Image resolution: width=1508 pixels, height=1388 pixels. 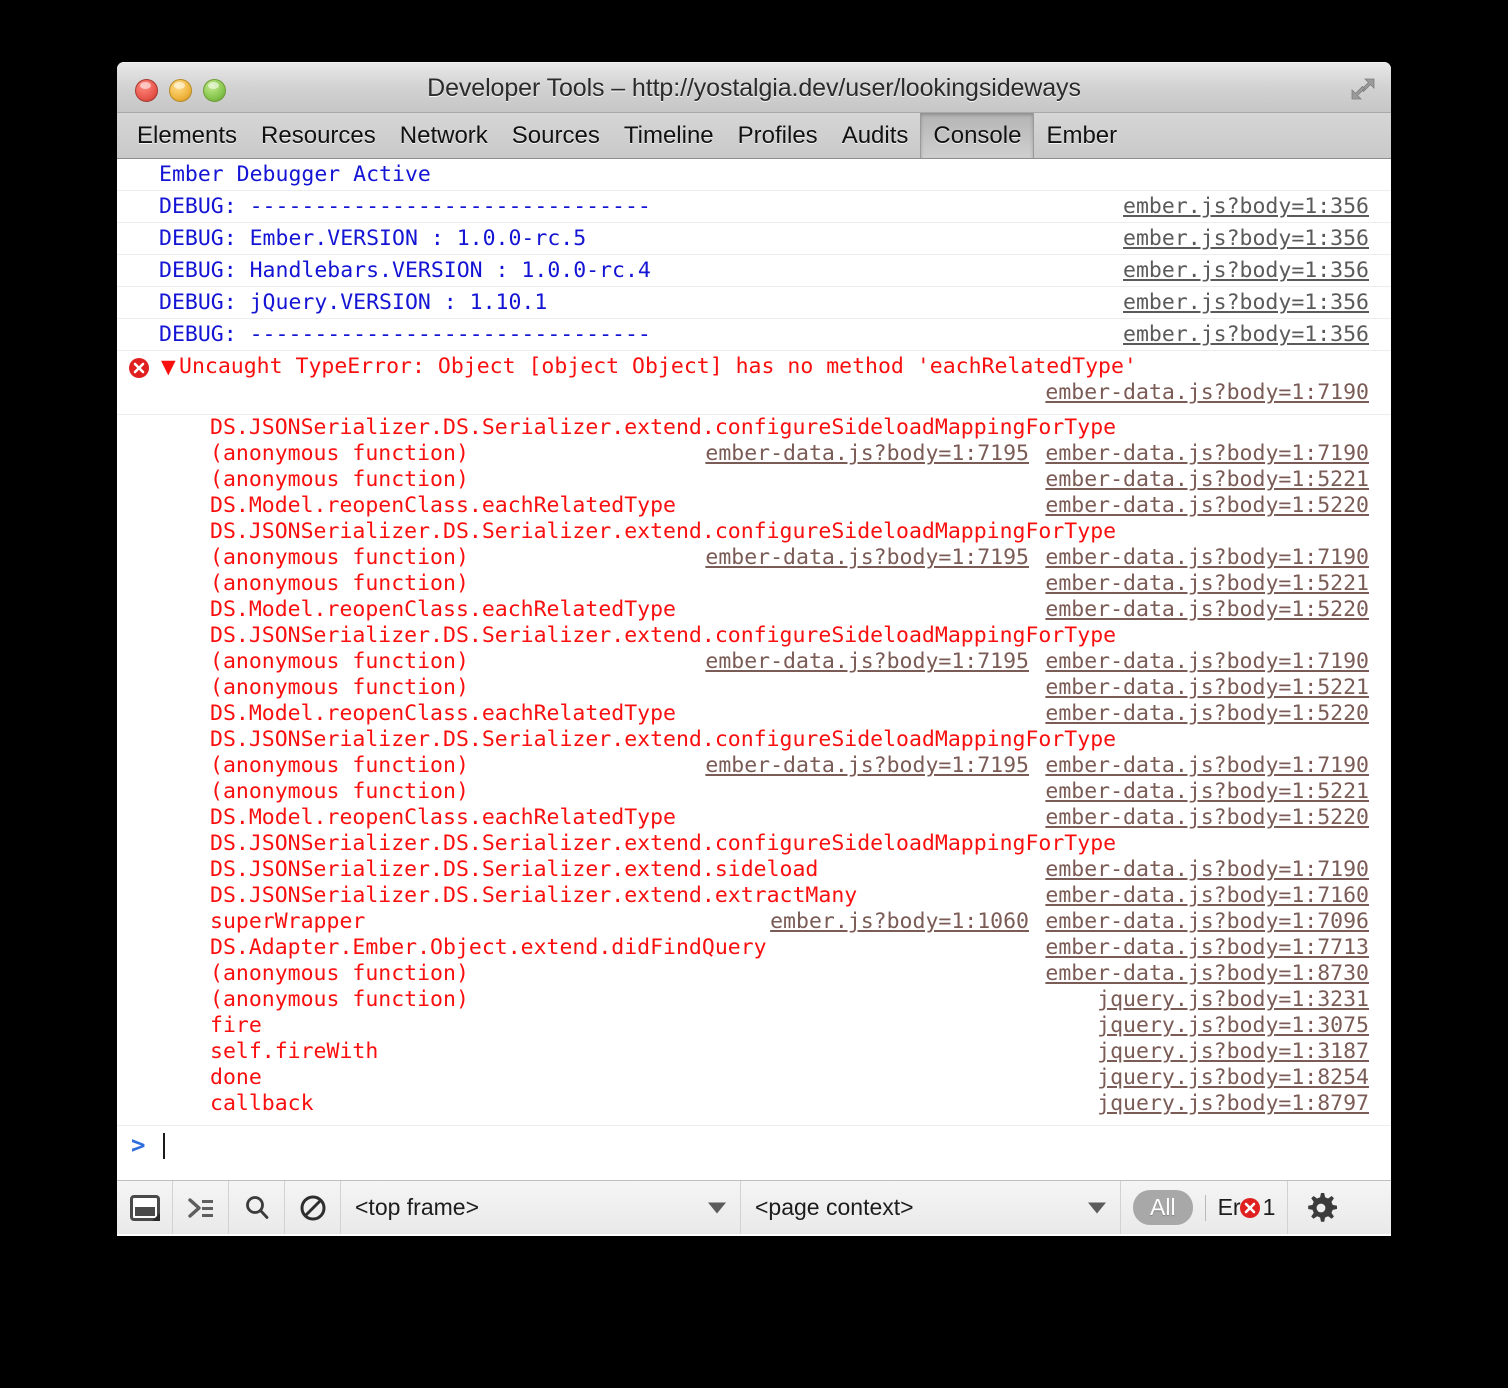 I want to click on tab-console: Console, so click(x=977, y=135).